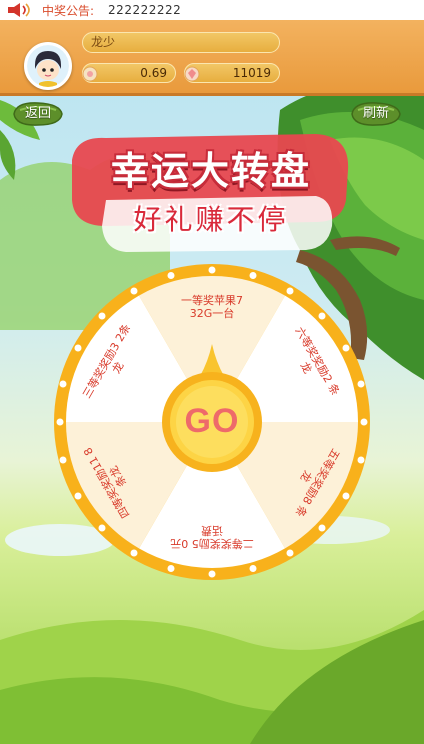 This screenshot has height=744, width=424. Describe the element at coordinates (192, 74) in the screenshot. I see `gem-icon` at that location.